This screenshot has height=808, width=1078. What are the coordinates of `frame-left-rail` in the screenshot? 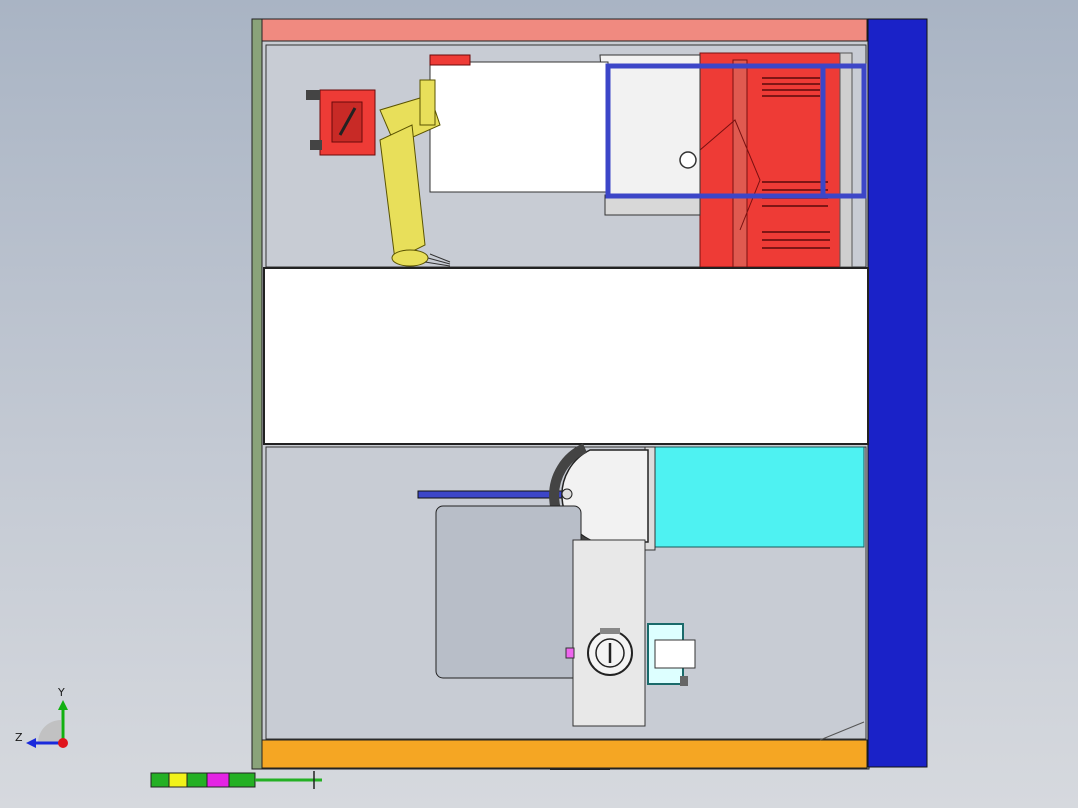 It's located at (257, 394).